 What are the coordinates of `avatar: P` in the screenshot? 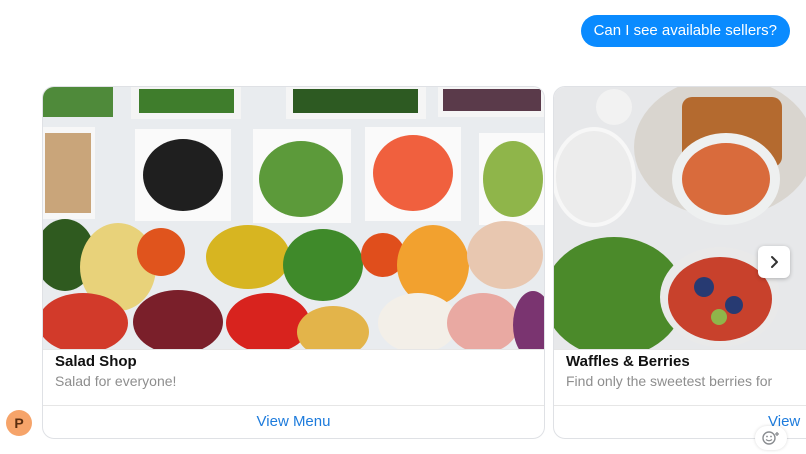 It's located at (19, 423).